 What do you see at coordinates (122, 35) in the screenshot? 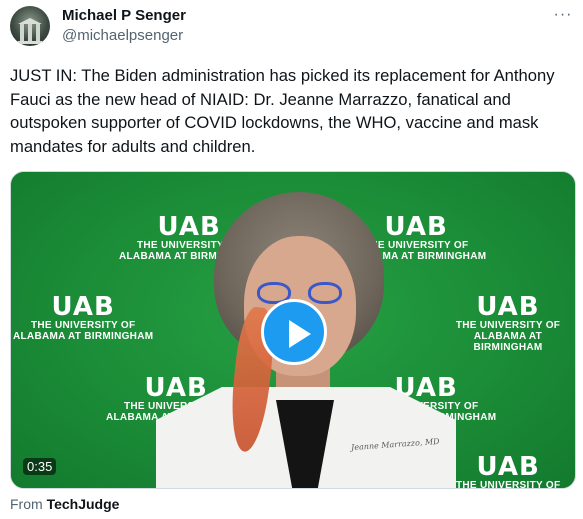
I see `author-handle: @michaelpsenger` at bounding box center [122, 35].